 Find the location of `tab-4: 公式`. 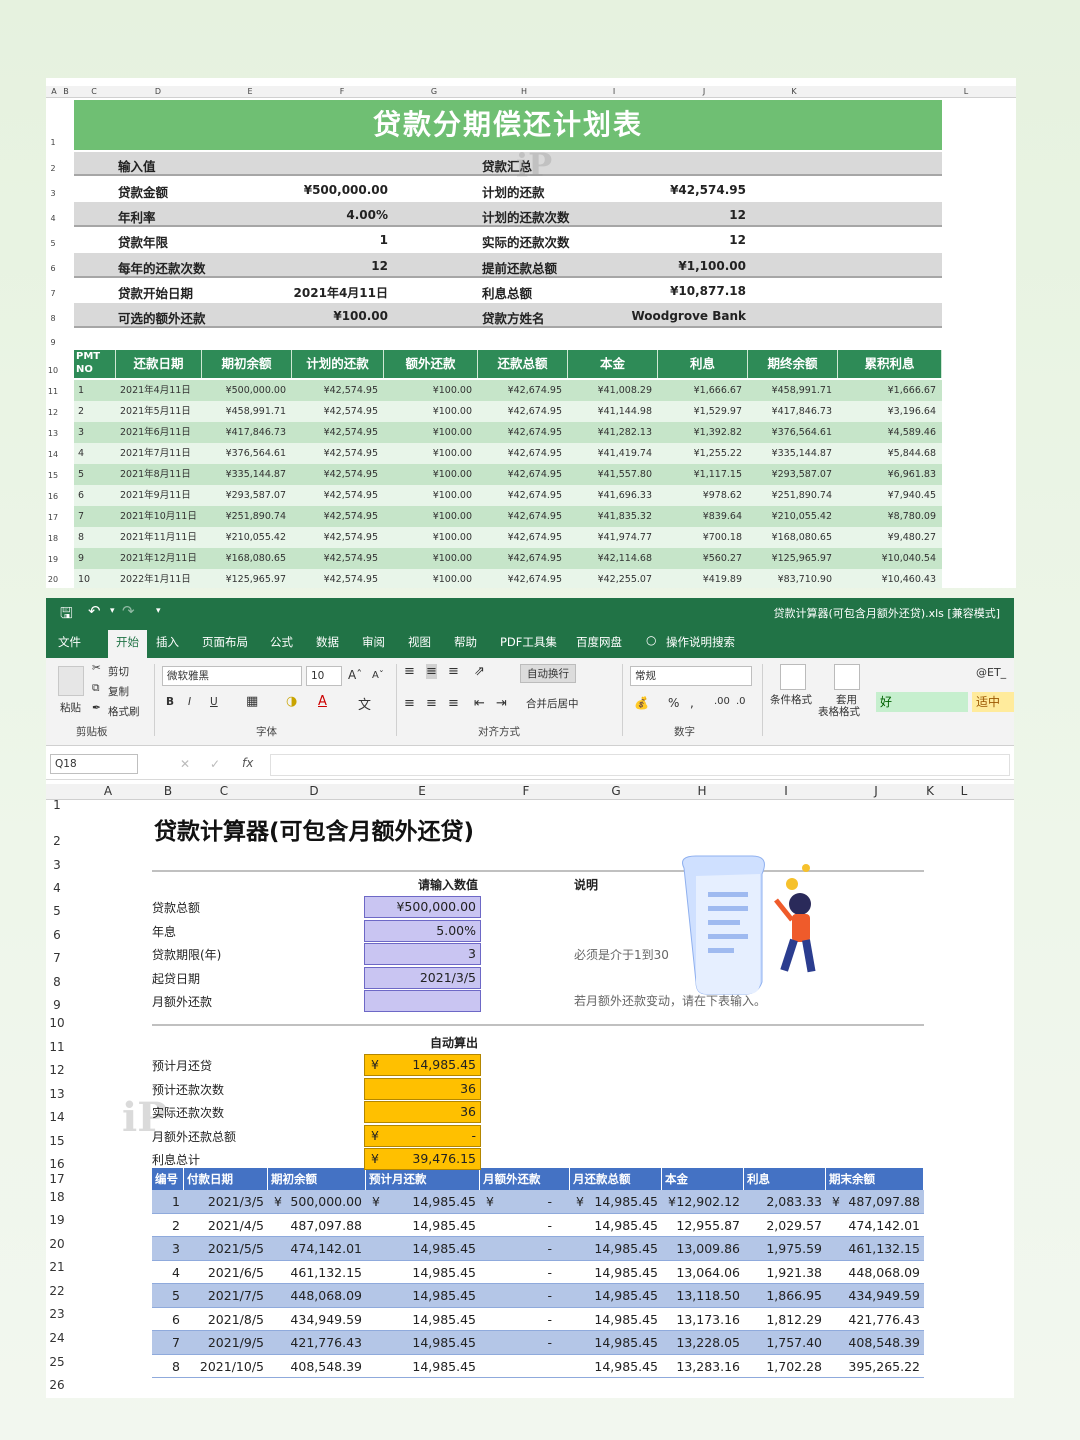

tab-4: 公式 is located at coordinates (281, 642).